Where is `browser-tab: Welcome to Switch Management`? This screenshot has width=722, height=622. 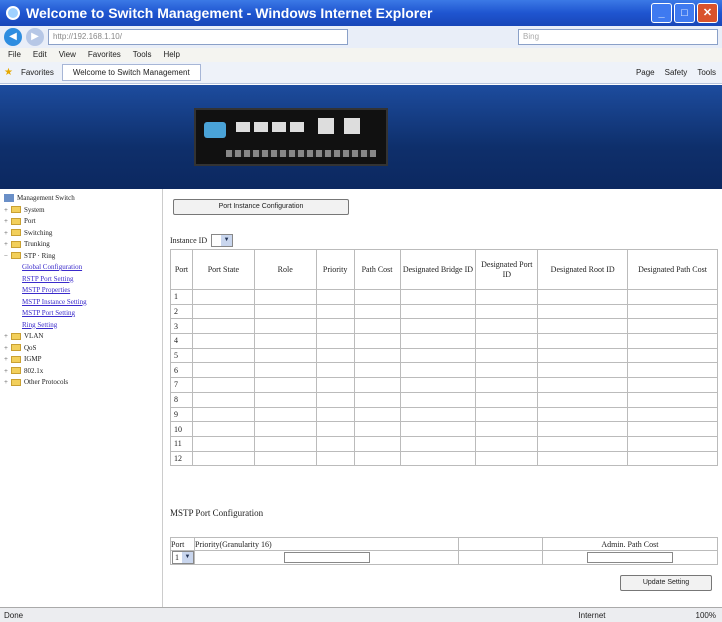
browser-tab: Welcome to Switch Management is located at coordinates (131, 72).